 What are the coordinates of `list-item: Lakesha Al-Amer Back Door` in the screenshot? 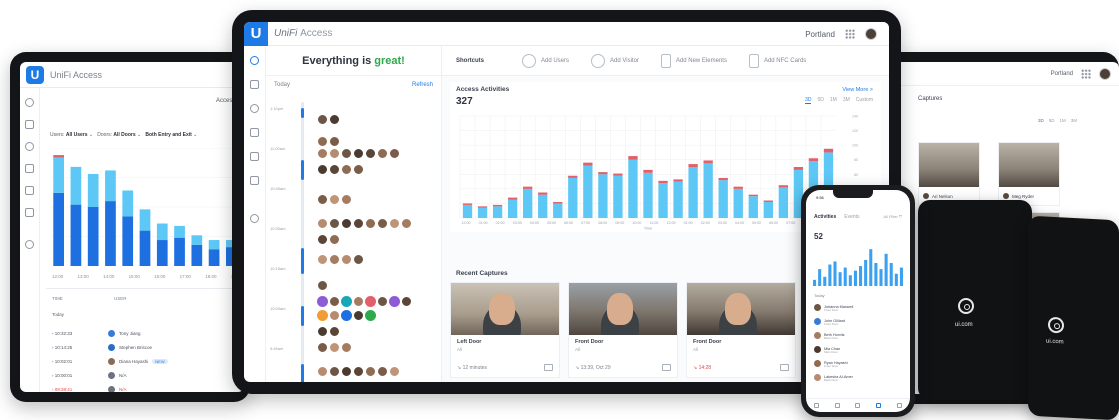 It's located at (859, 377).